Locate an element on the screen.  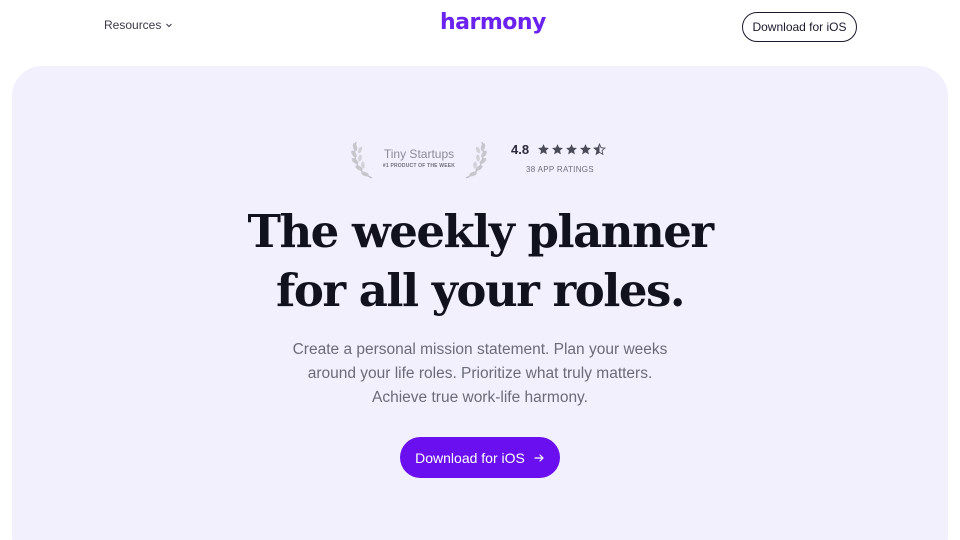
rating-score: 4.8 is located at coordinates (520, 149).